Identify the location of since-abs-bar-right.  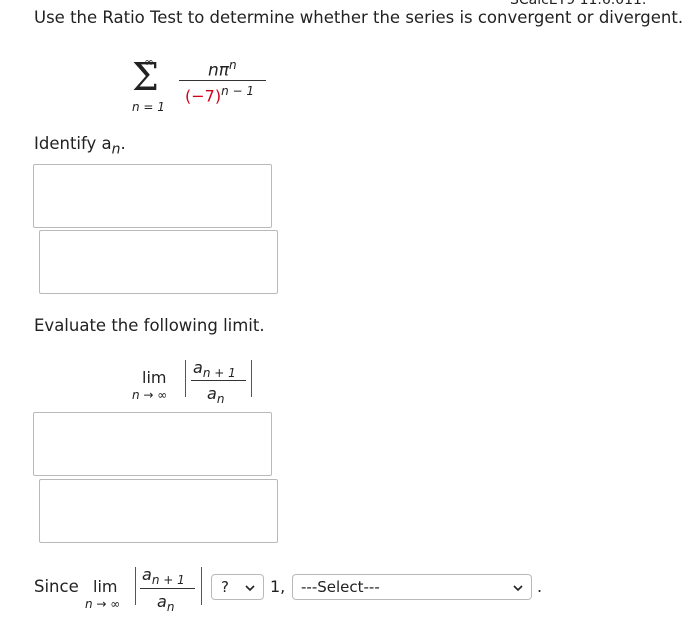
(201, 586).